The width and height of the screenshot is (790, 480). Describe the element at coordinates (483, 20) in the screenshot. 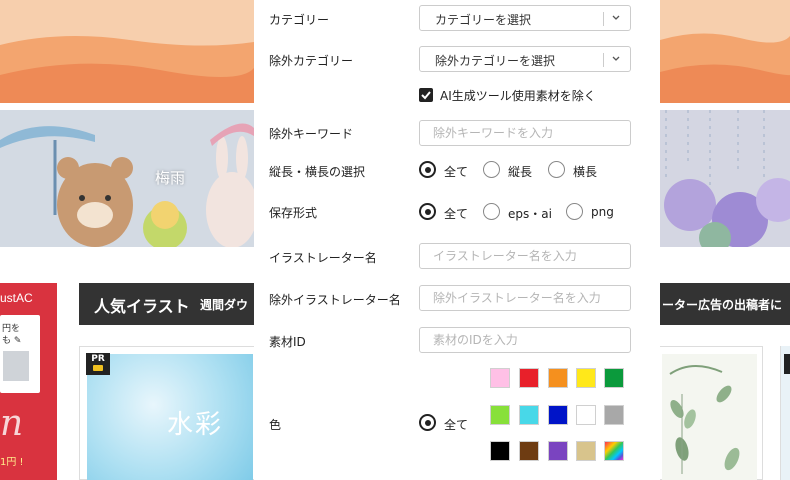

I see `category-select-value: カテゴリーを選択` at that location.